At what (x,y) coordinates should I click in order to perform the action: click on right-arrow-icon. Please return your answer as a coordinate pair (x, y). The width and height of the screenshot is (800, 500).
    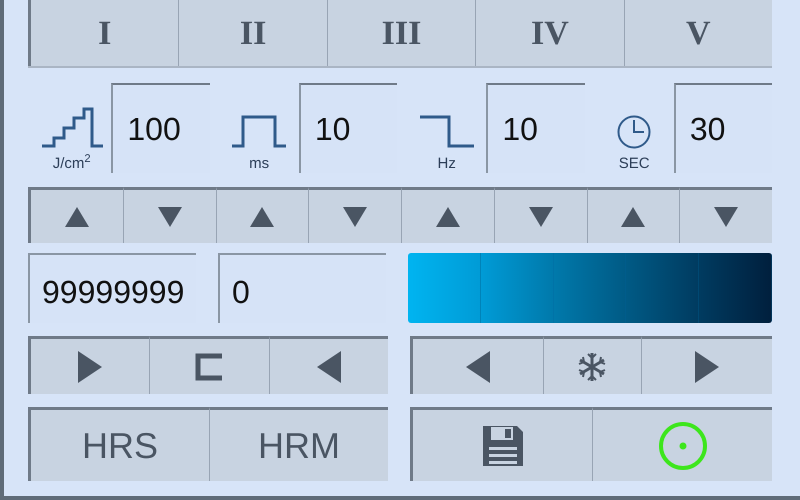
    Looking at the image, I should click on (707, 367).